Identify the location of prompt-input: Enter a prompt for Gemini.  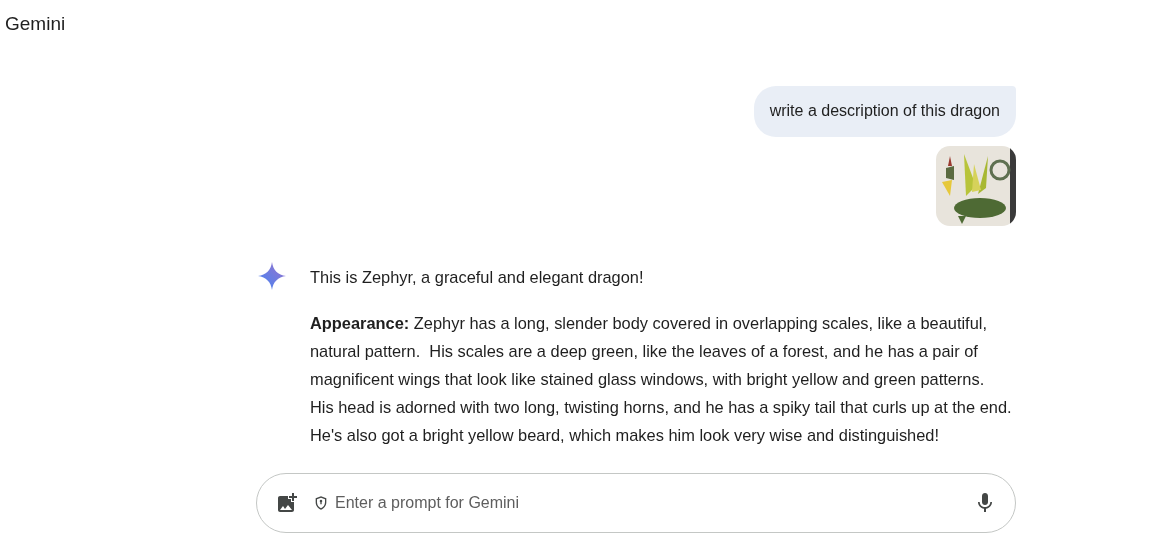
(636, 503).